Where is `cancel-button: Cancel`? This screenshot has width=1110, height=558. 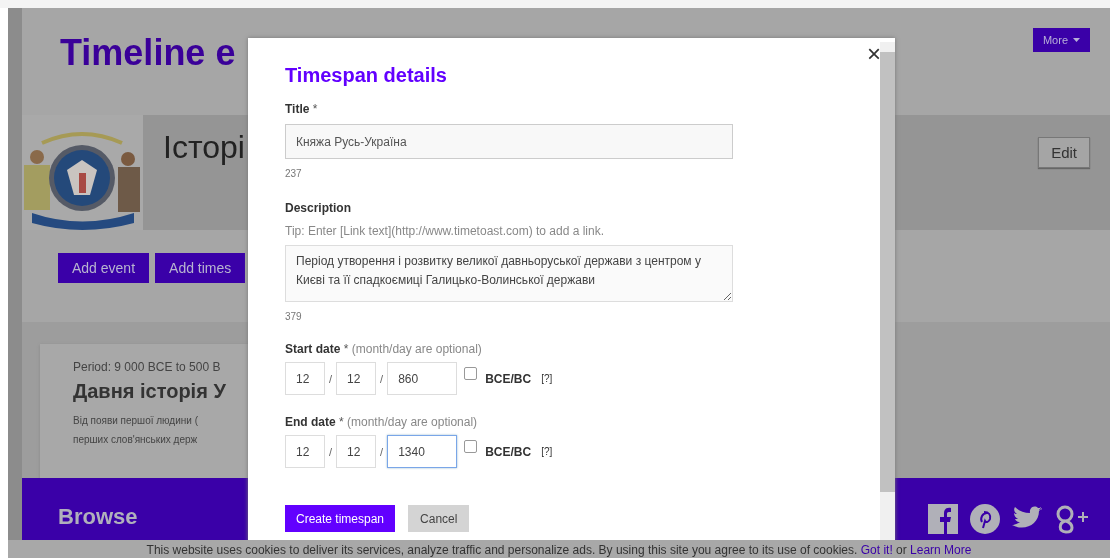
cancel-button: Cancel is located at coordinates (439, 518).